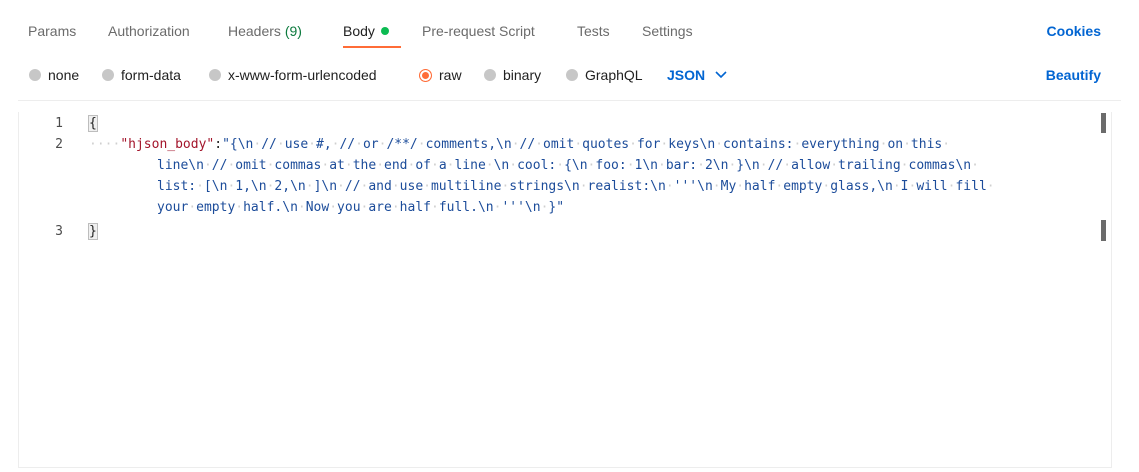  What do you see at coordinates (384, 31) in the screenshot?
I see `body-active-dot-icon` at bounding box center [384, 31].